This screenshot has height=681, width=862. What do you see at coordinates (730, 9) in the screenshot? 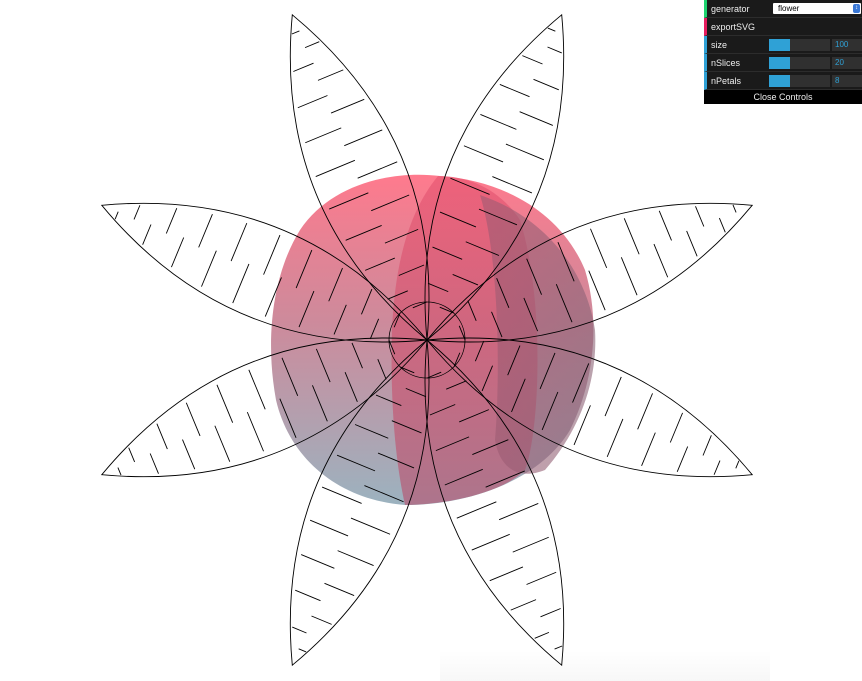
I see `generator-label: generator` at bounding box center [730, 9].